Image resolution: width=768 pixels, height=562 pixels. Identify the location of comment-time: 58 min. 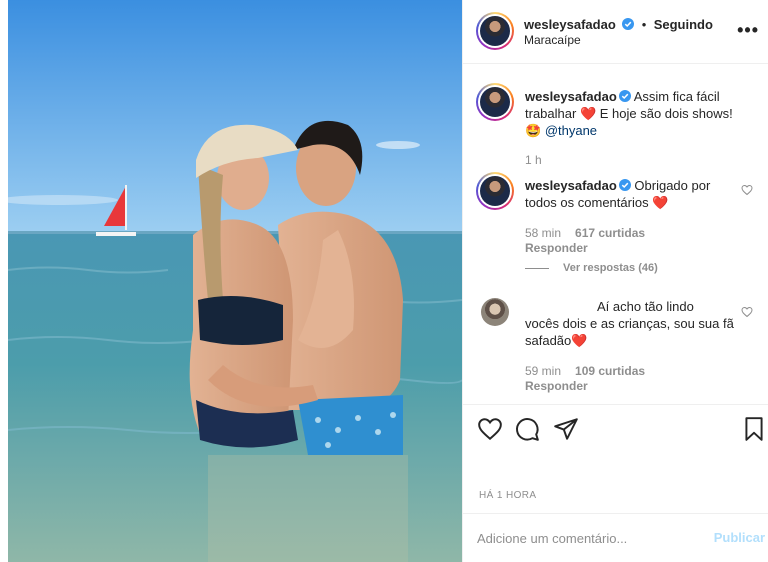
(543, 233).